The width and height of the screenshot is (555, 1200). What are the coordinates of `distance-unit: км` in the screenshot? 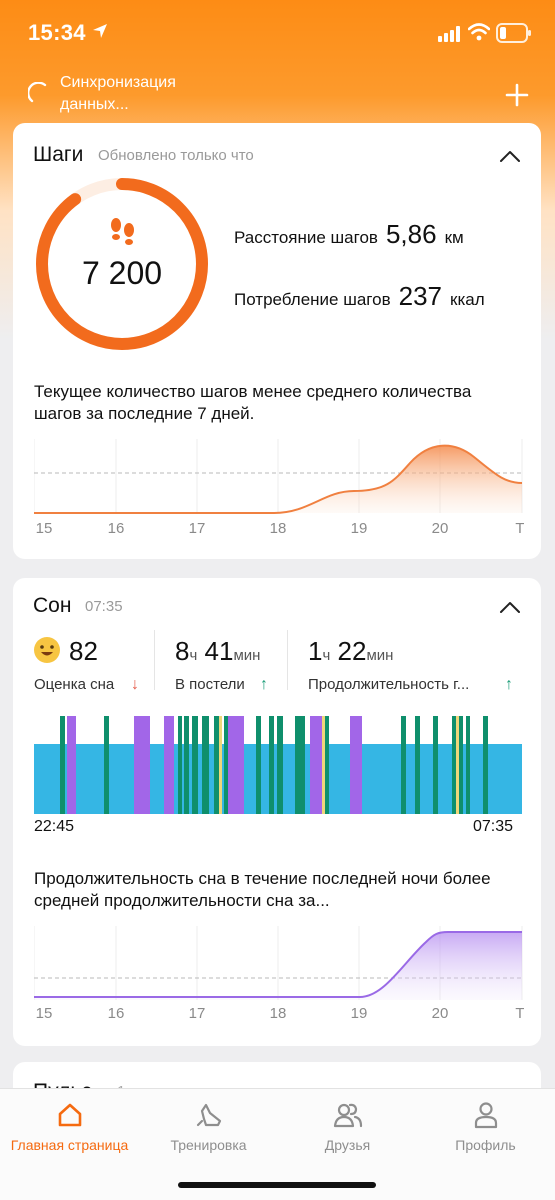 It's located at (454, 237).